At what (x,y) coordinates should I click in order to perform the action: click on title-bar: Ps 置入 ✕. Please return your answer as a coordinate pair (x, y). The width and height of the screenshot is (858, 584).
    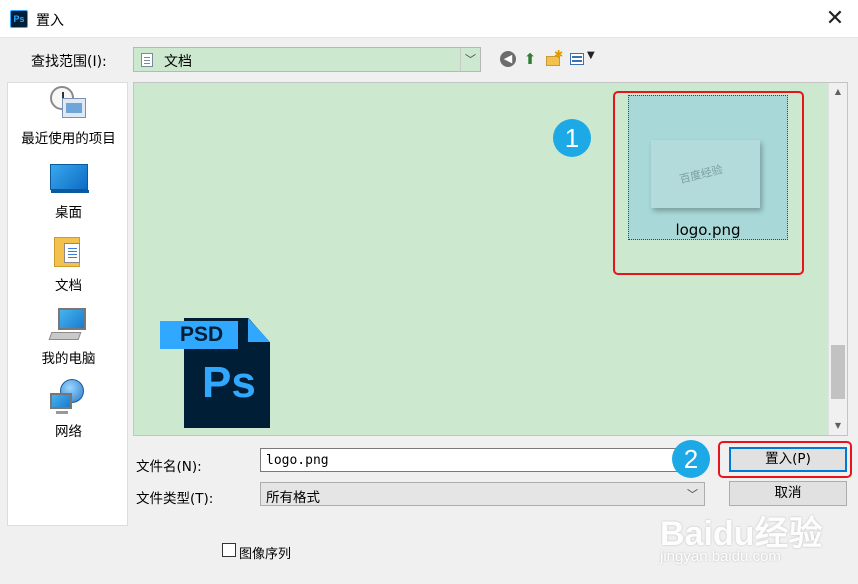
    Looking at the image, I should click on (429, 19).